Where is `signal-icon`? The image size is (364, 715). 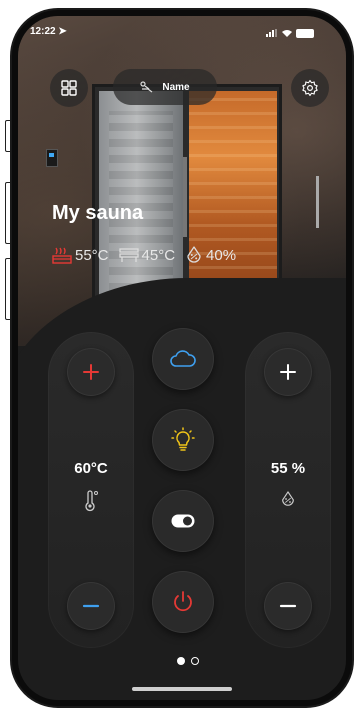
signal-icon is located at coordinates (267, 35).